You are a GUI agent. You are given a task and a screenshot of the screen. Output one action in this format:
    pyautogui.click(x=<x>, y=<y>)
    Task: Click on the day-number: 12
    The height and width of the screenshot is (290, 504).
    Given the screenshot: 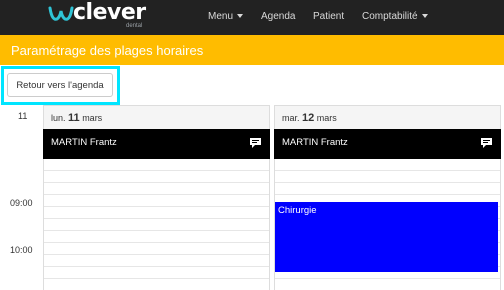 What is the action you would take?
    pyautogui.click(x=308, y=118)
    